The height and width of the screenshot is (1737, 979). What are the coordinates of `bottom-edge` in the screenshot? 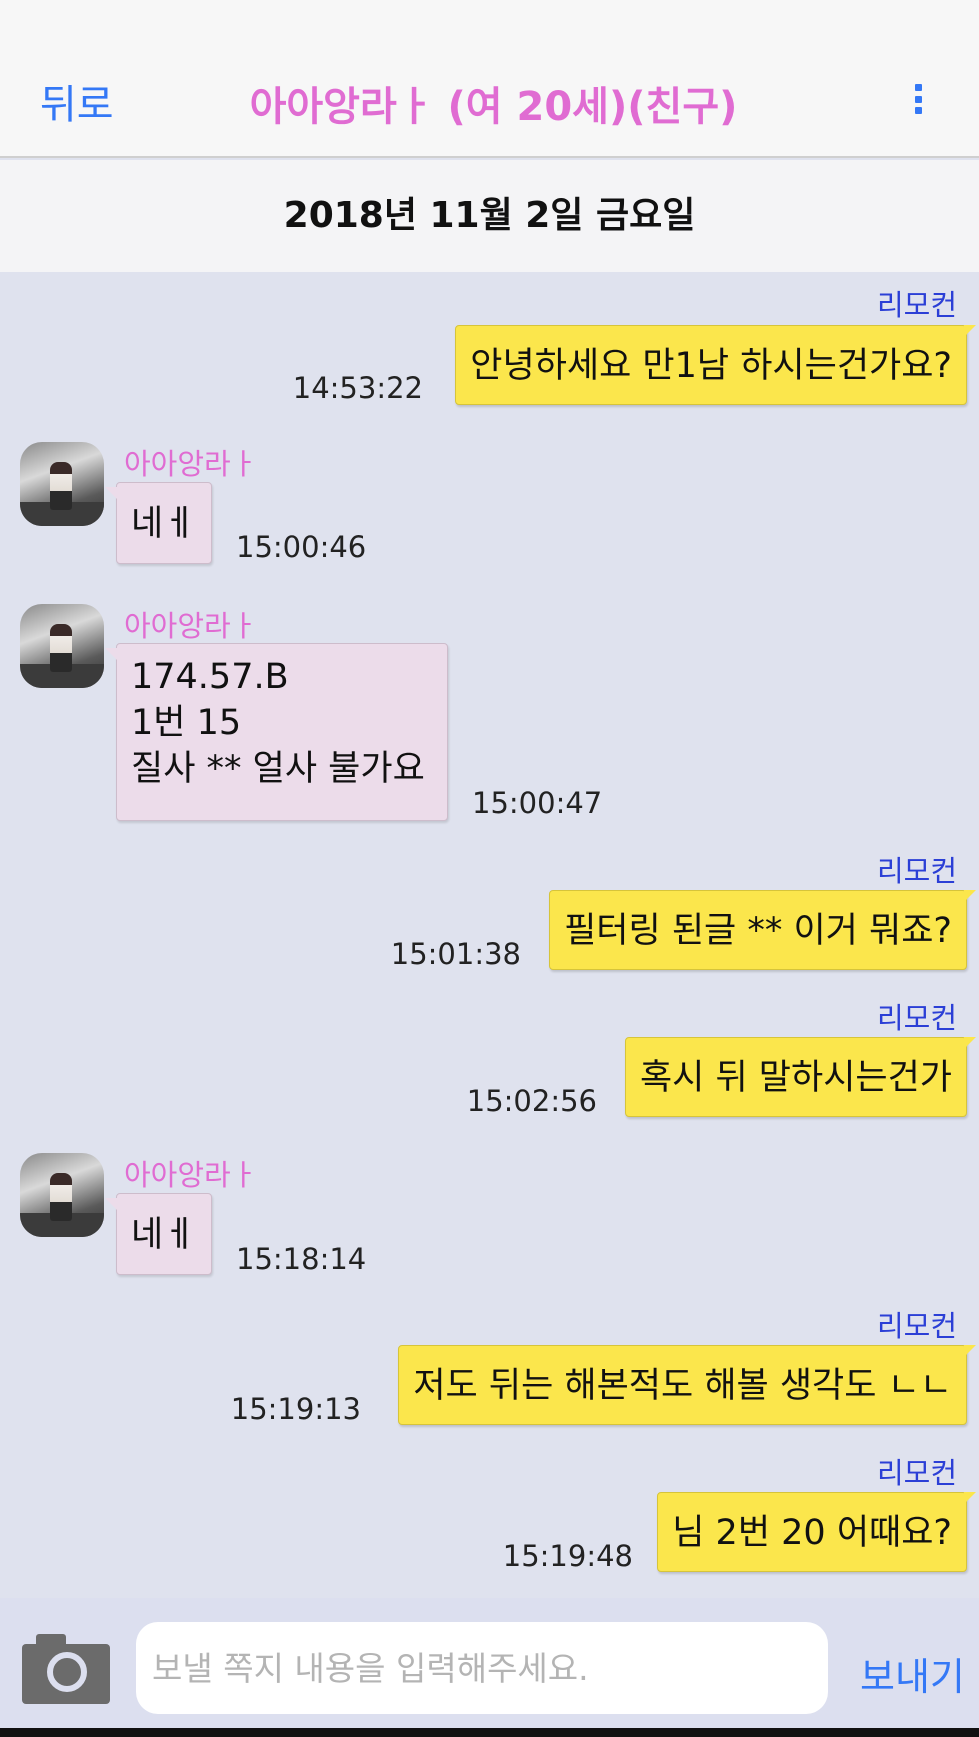 It's located at (489, 1732).